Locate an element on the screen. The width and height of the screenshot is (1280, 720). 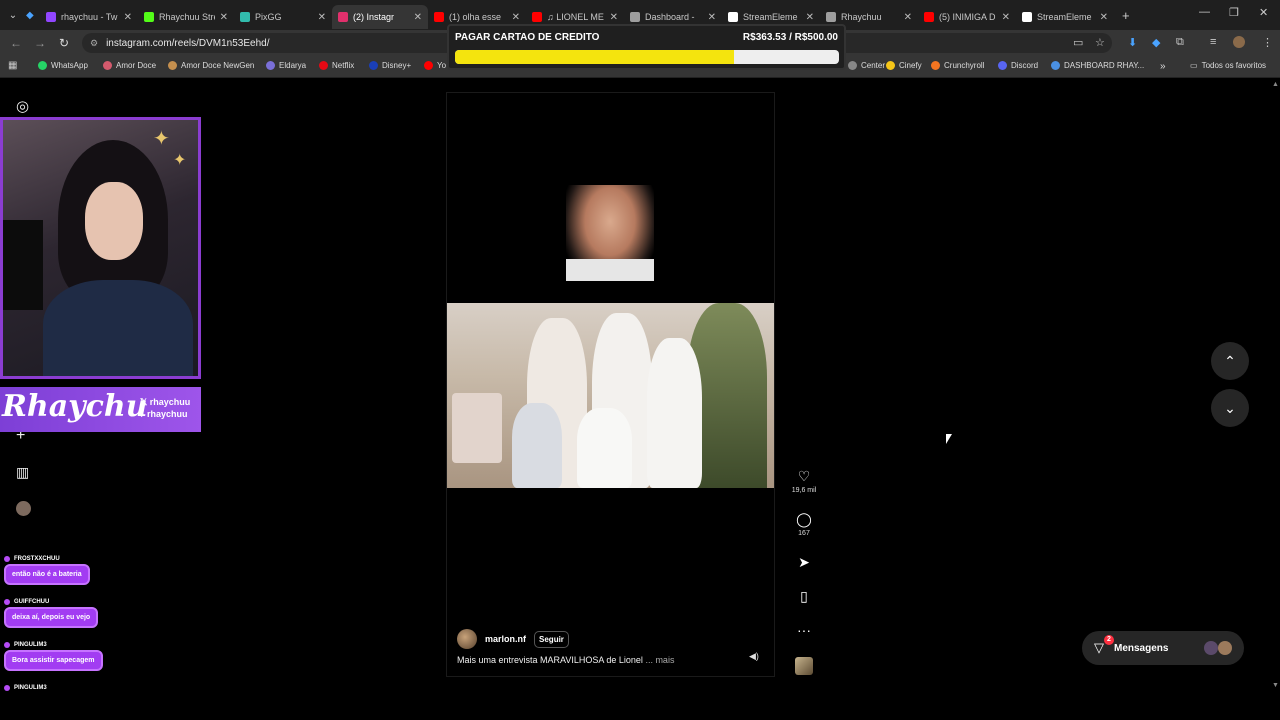
like-button: ♡ 19,6 mil is located at coordinates (804, 481).